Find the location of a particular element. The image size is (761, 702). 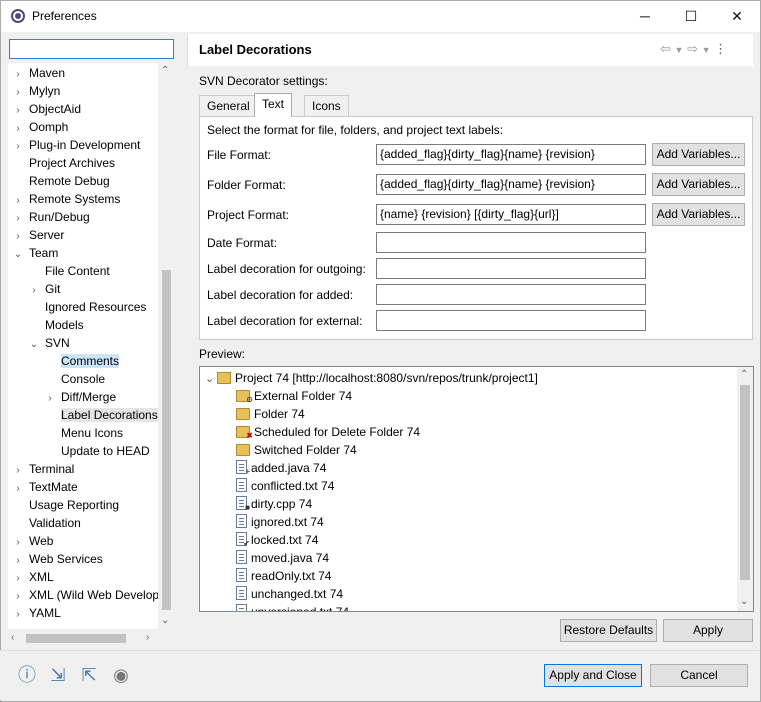

preview-item-label: locked.txt 74 is located at coordinates (285, 540).